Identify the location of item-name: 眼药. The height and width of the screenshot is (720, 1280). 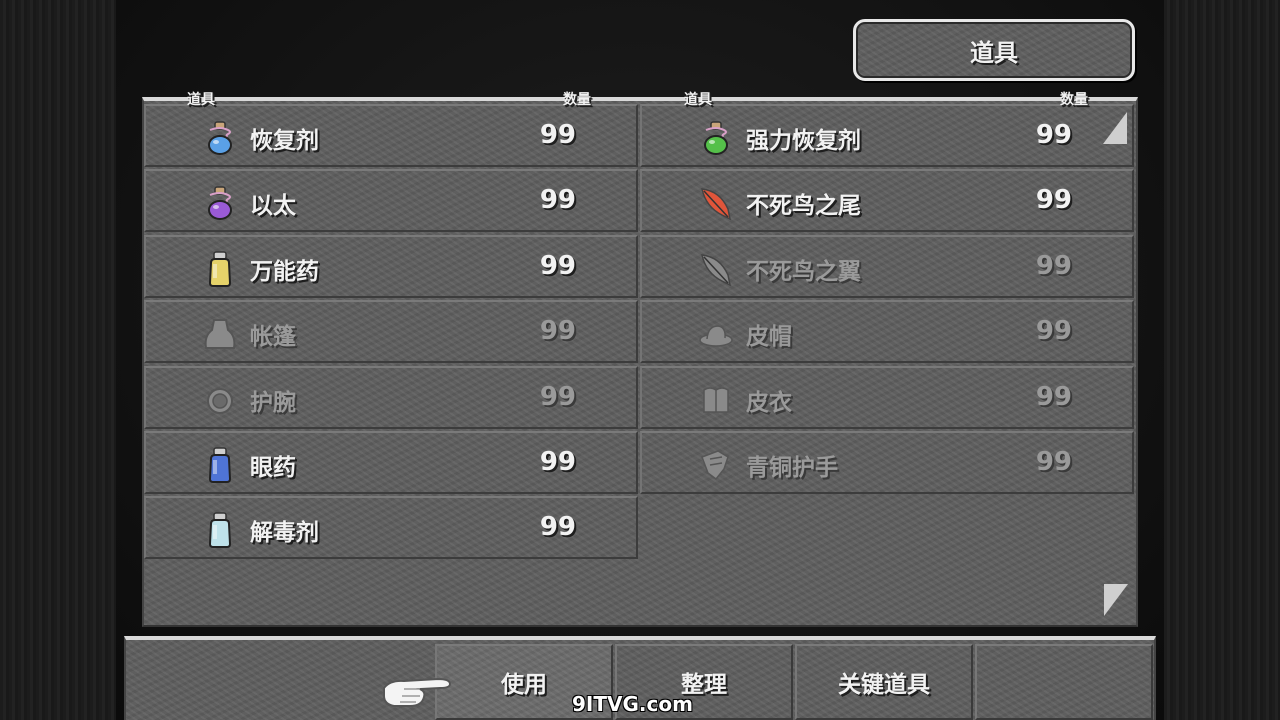
(273, 468).